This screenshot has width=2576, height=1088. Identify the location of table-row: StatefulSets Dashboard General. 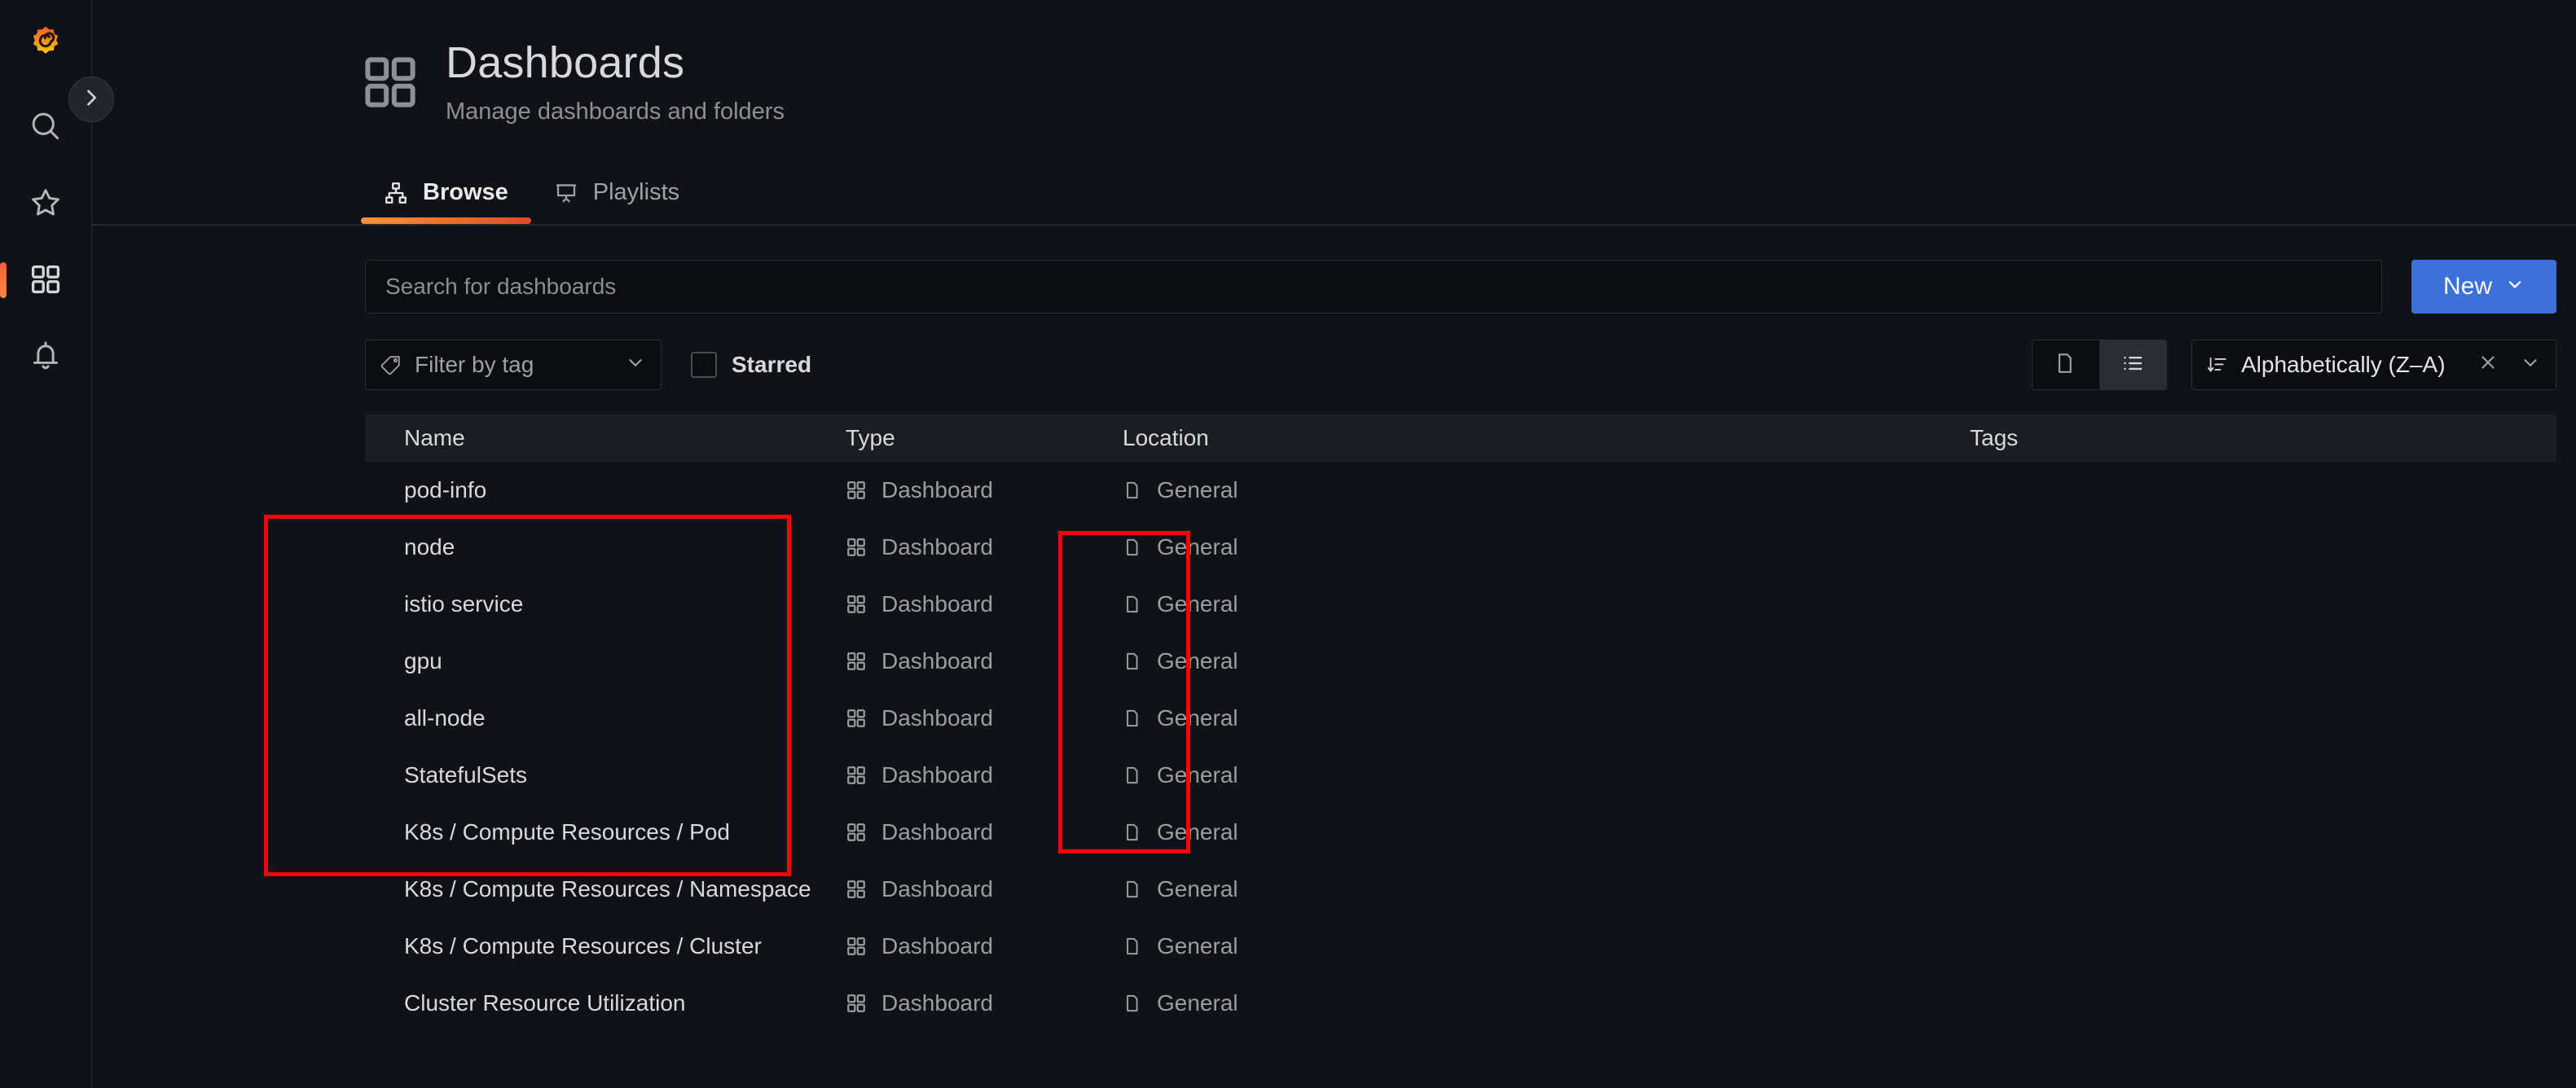
(1460, 775).